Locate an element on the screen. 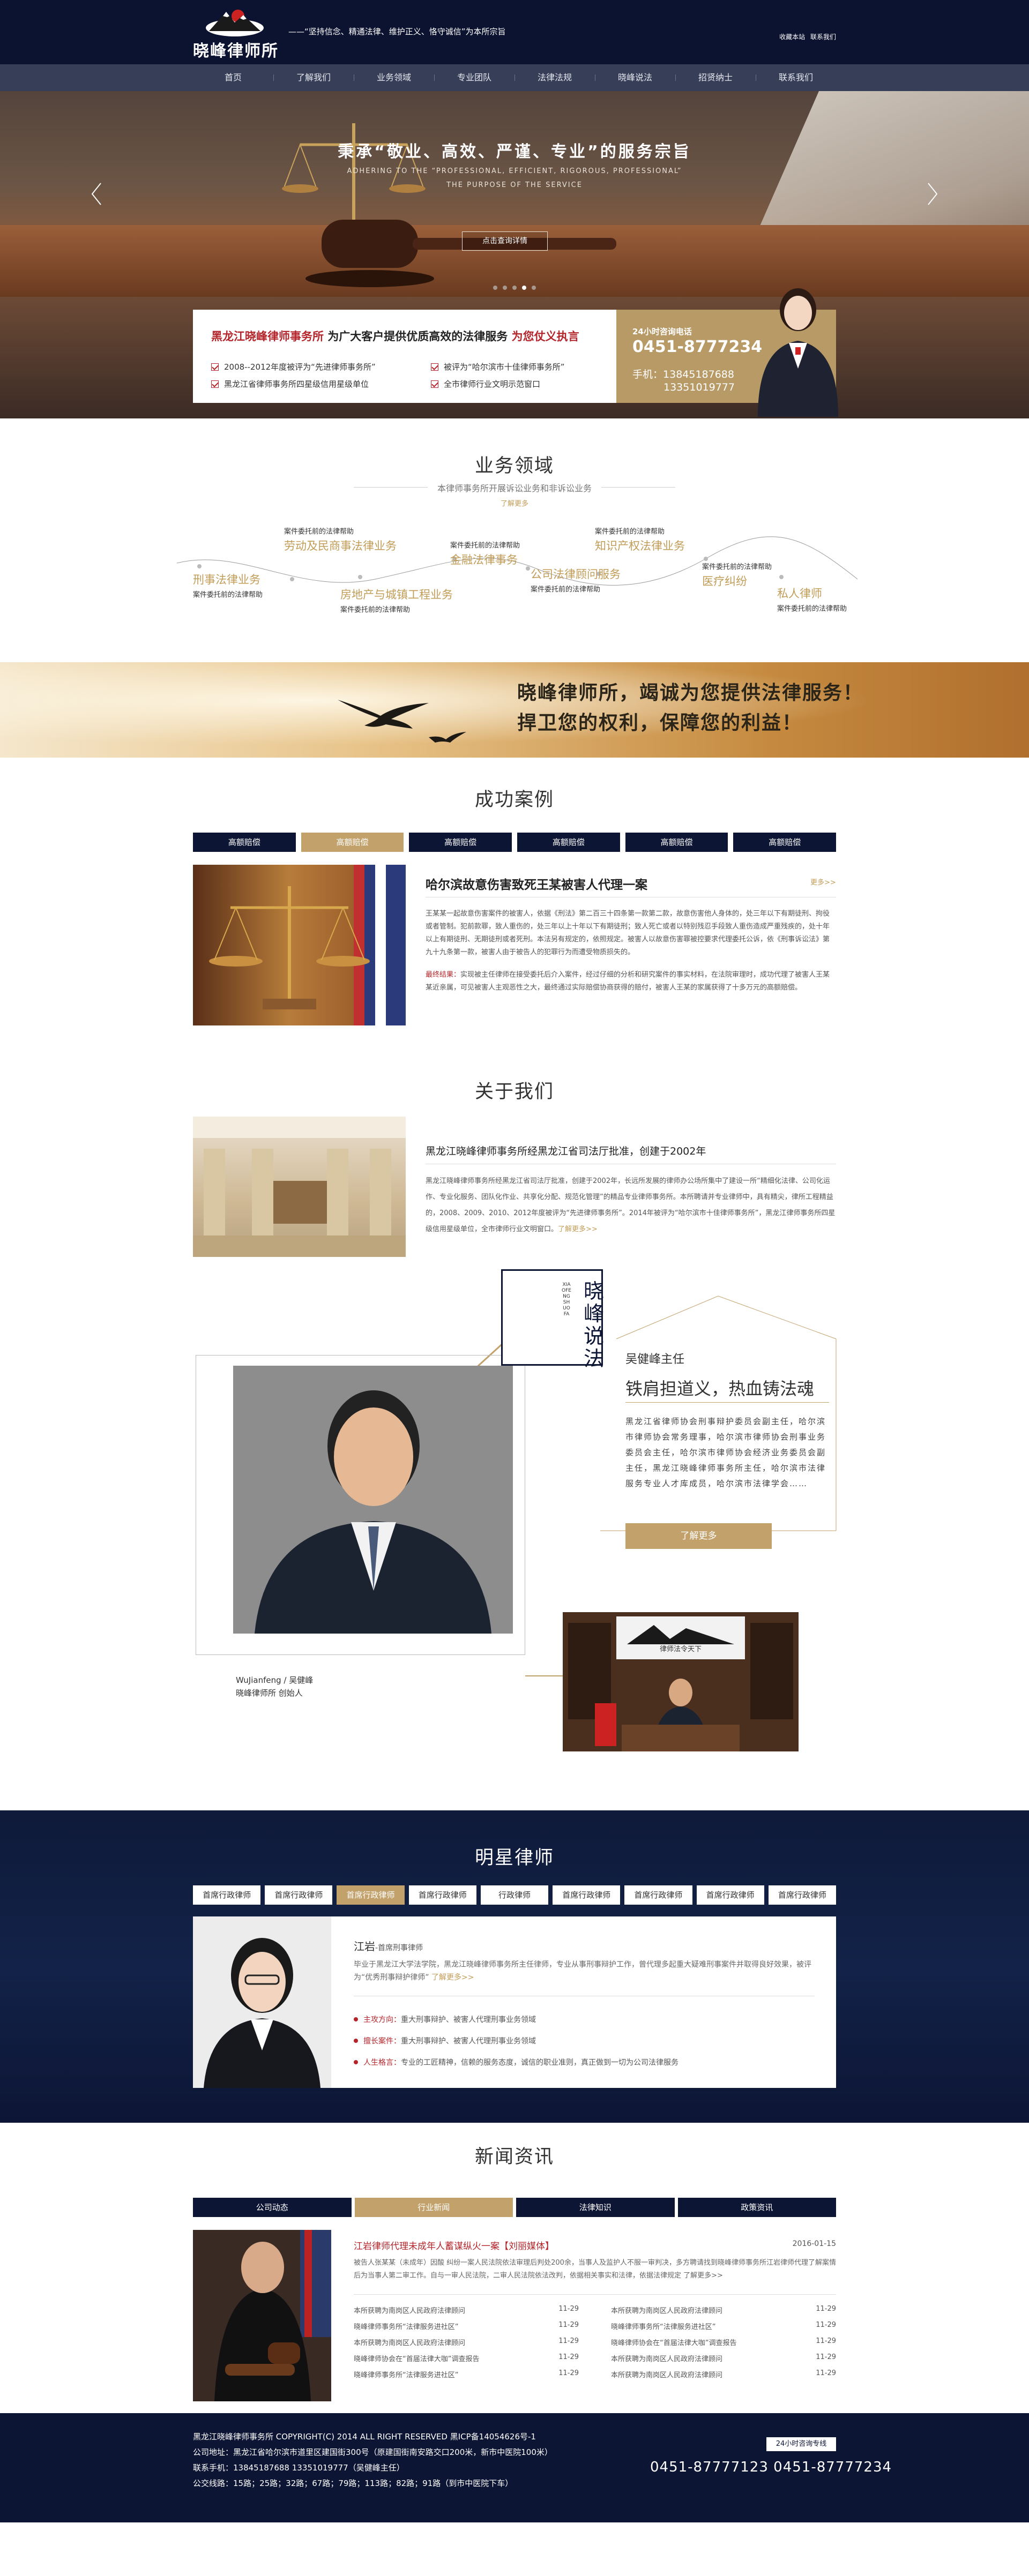  feature-title-vertical: 晓峰说法 is located at coordinates (593, 1325).